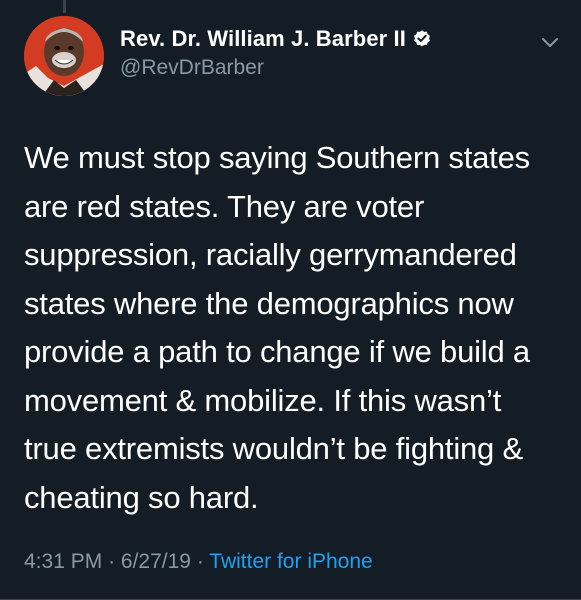 The width and height of the screenshot is (581, 600). I want to click on author-display-name: Rev. Dr. William J. Barber II, so click(263, 39).